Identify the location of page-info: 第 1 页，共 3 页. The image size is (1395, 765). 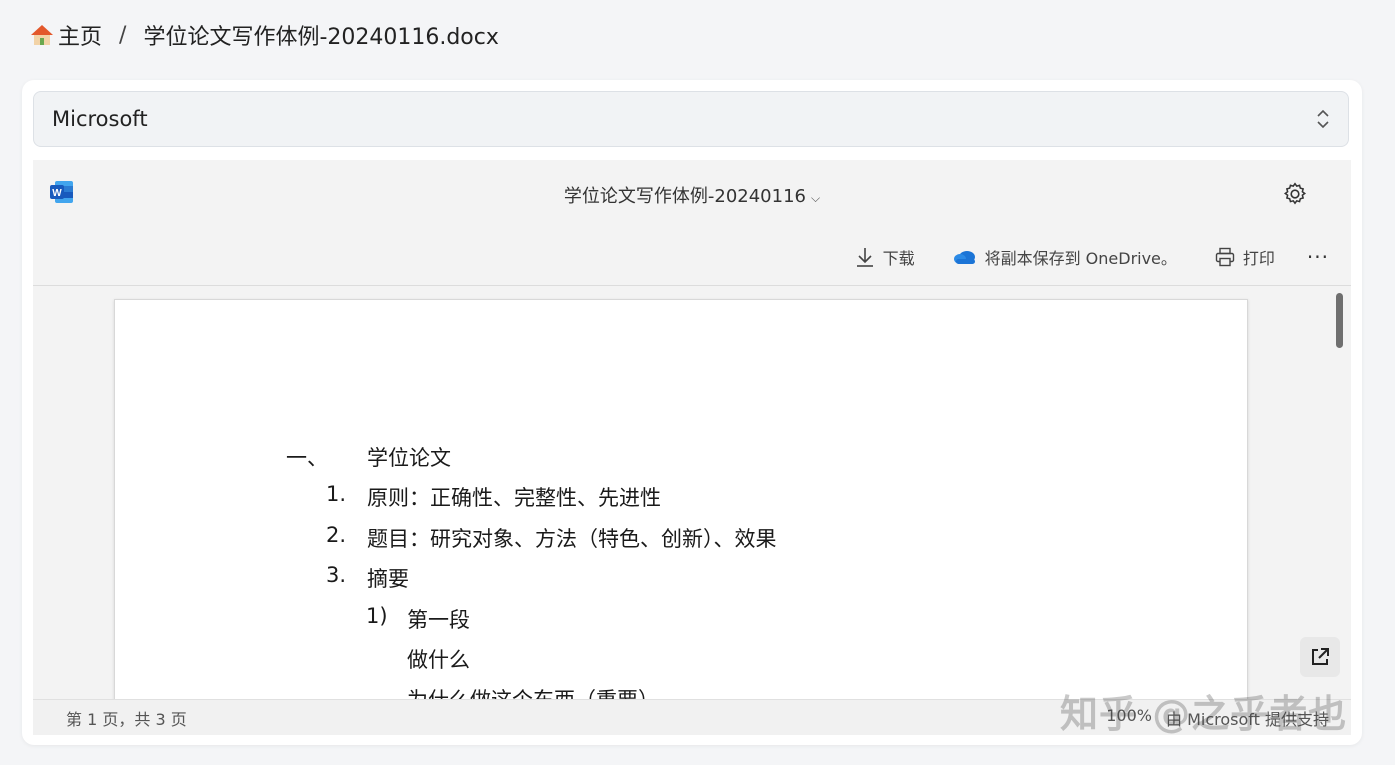
(126, 719).